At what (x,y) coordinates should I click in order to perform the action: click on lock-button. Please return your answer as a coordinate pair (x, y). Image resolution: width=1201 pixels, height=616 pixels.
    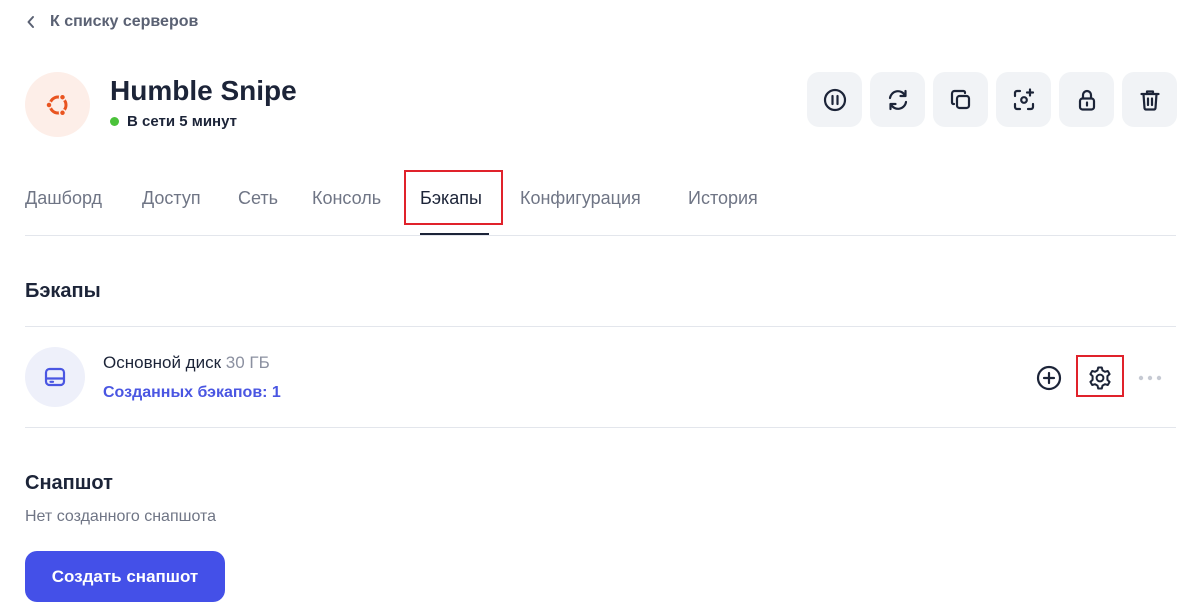
    Looking at the image, I should click on (1086, 99).